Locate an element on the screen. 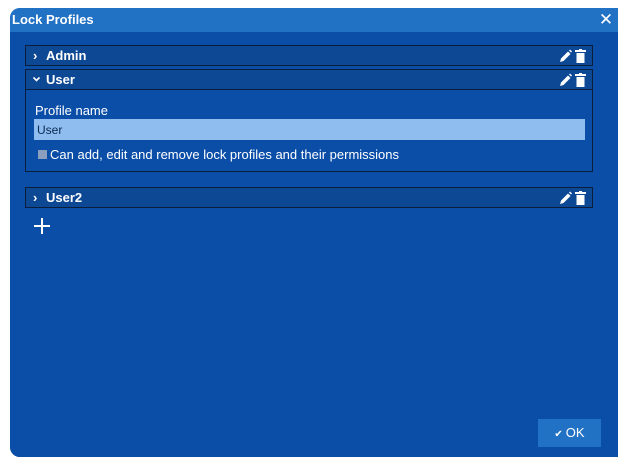 This screenshot has width=618, height=457. profile-name-label: User is located at coordinates (60, 79).